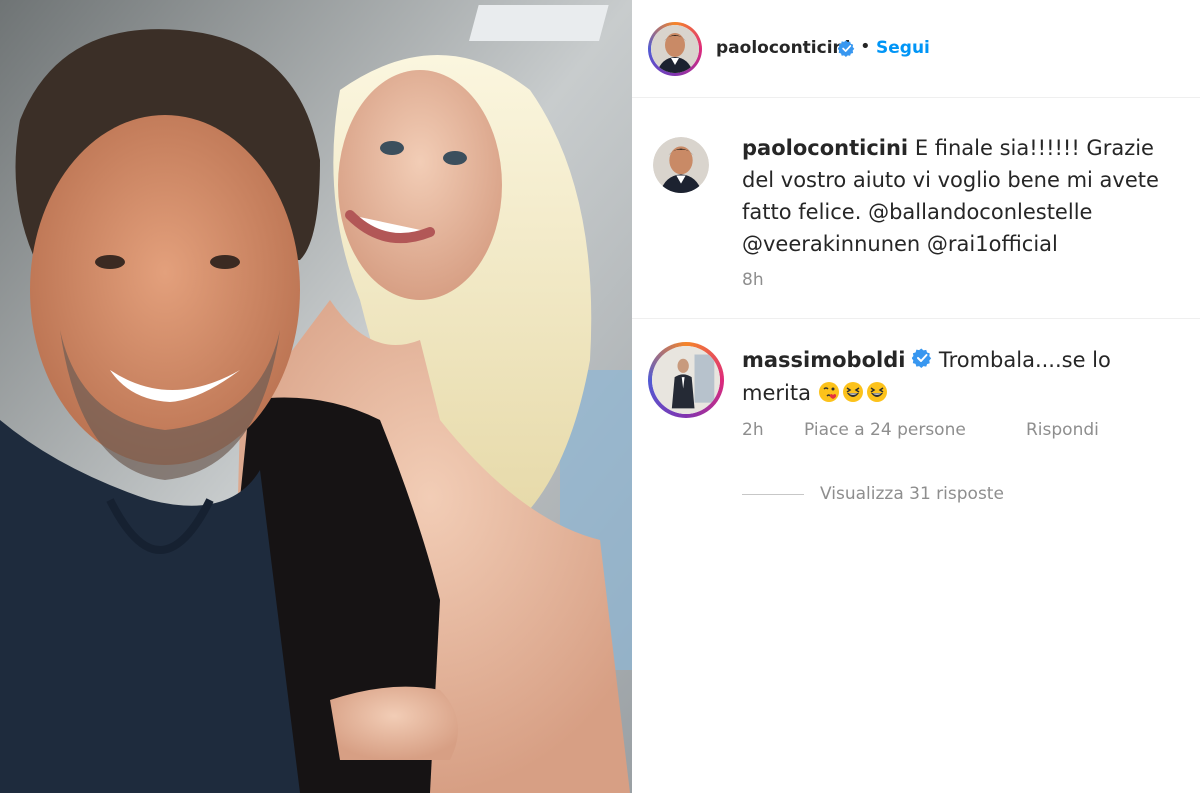 Image resolution: width=1200 pixels, height=793 pixels. I want to click on view-replies-label: Visualizza 31 risposte, so click(912, 494).